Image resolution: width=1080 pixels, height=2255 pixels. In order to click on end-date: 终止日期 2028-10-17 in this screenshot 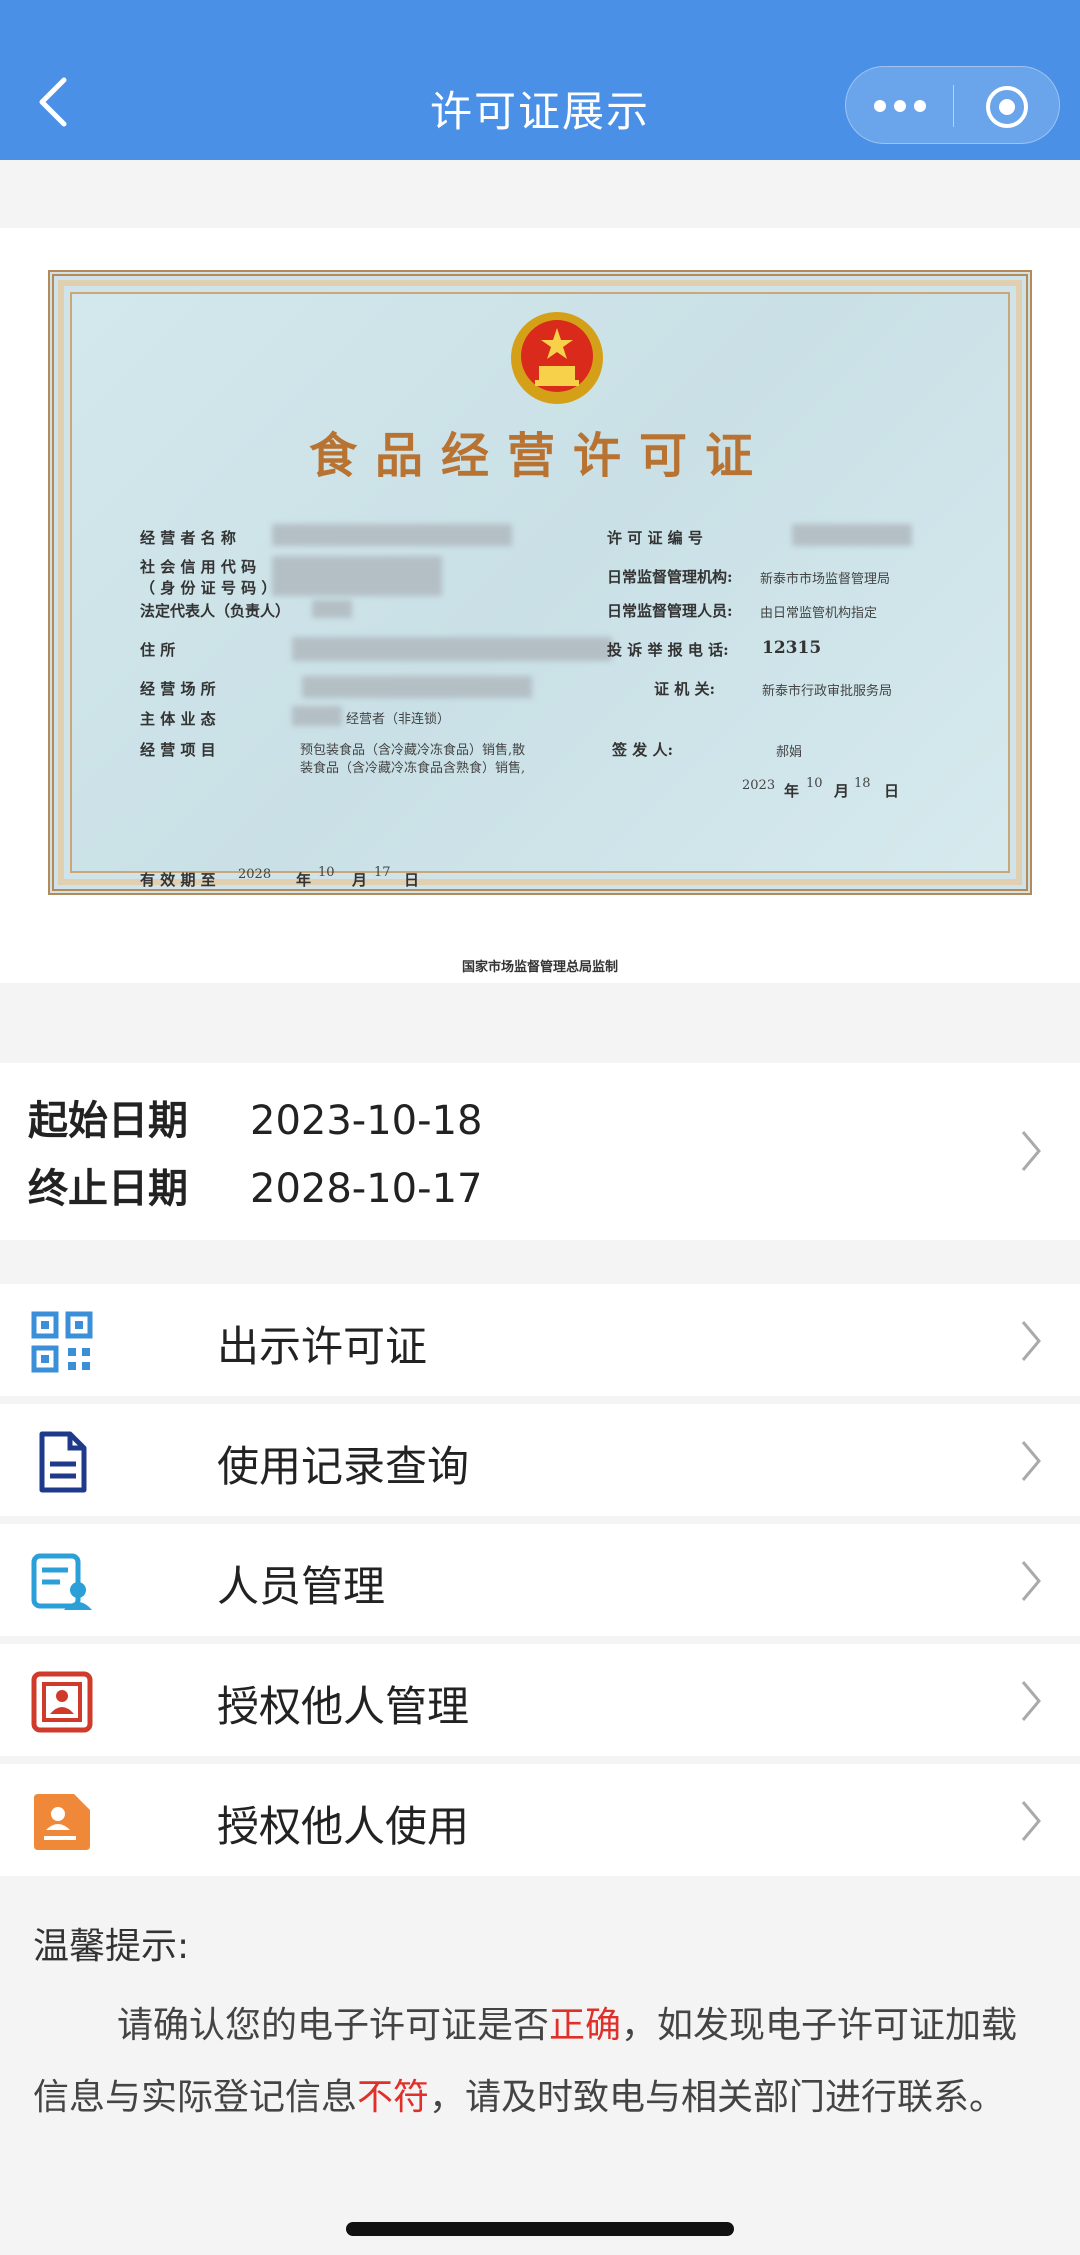, I will do `click(255, 1186)`.